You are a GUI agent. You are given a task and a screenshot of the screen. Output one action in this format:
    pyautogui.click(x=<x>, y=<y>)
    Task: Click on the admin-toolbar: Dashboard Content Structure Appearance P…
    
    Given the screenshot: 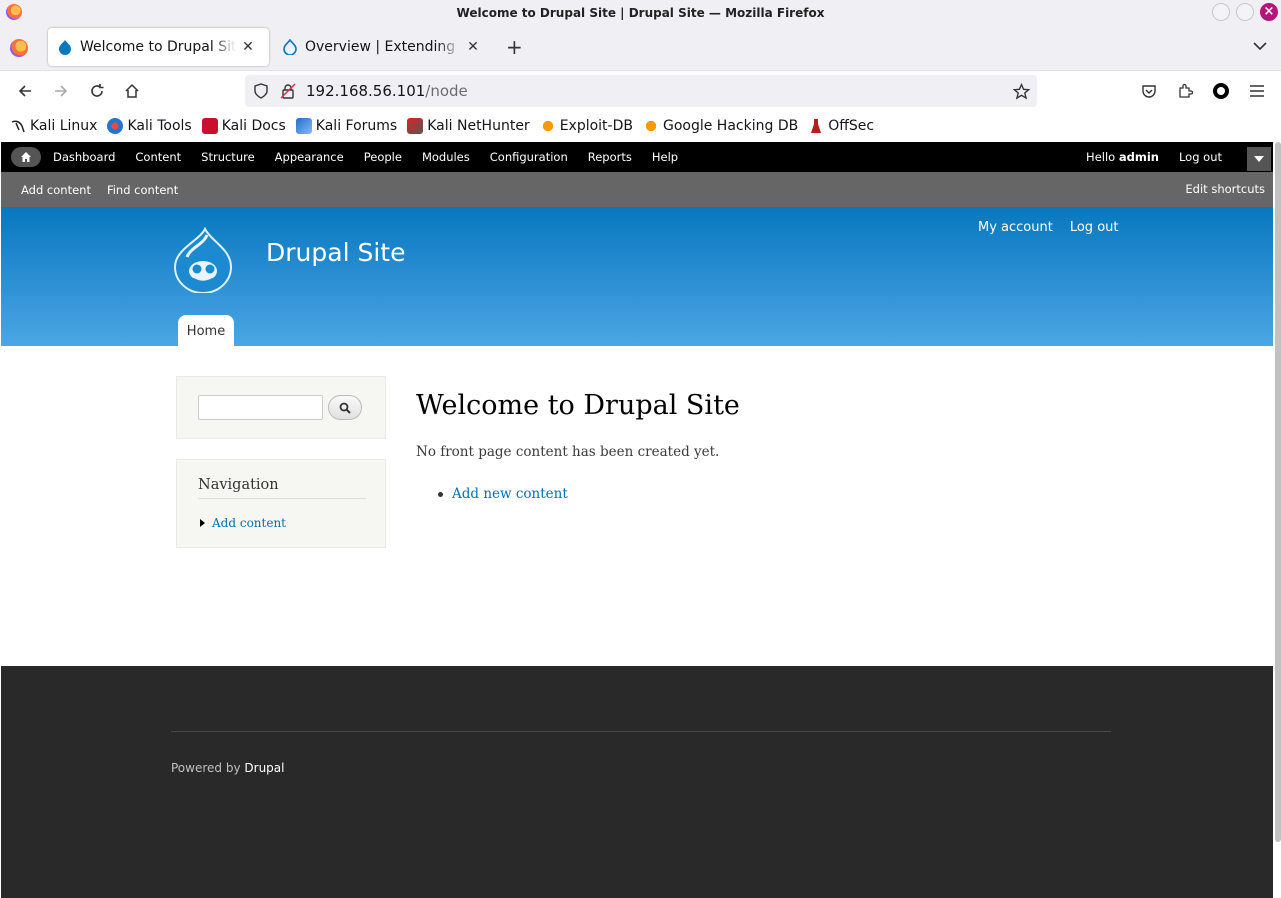 What is the action you would take?
    pyautogui.click(x=637, y=157)
    